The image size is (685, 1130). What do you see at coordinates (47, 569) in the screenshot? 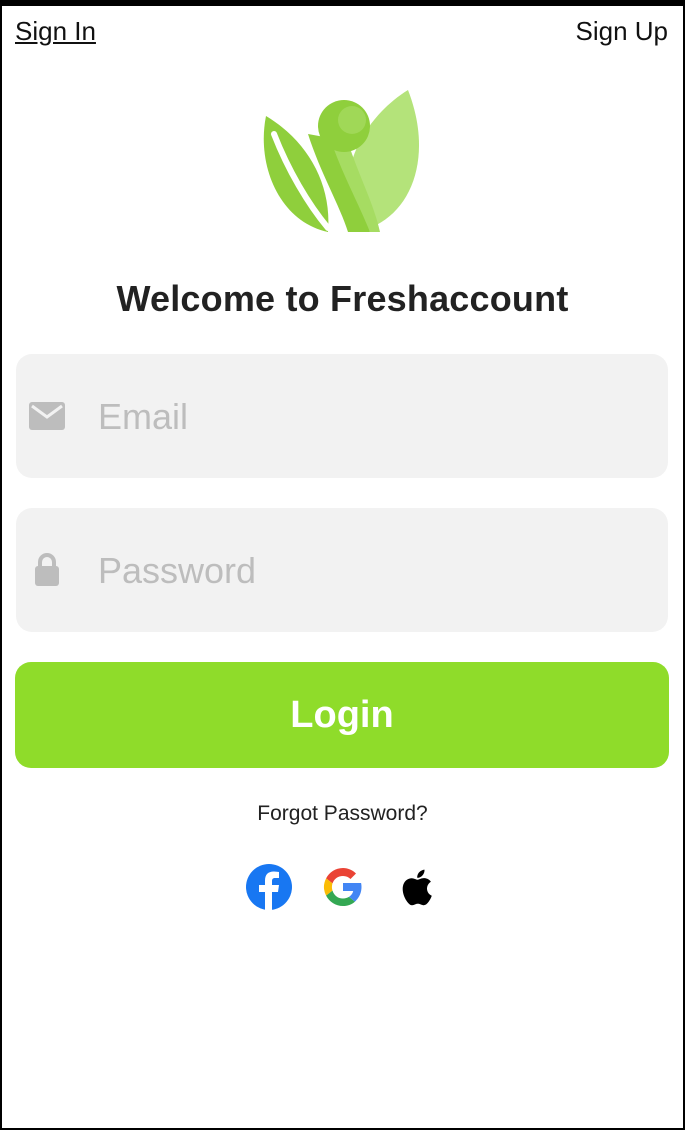
I see `lock-icon` at bounding box center [47, 569].